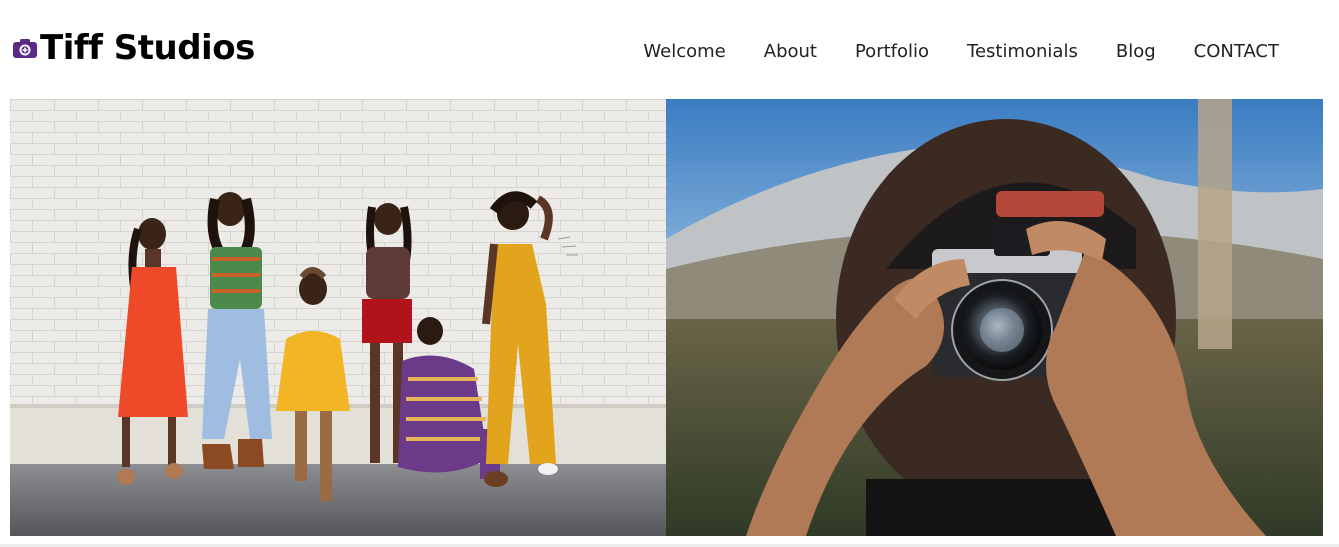  Describe the element at coordinates (684, 52) in the screenshot. I see `nav-item-welcome: Welcome` at that location.